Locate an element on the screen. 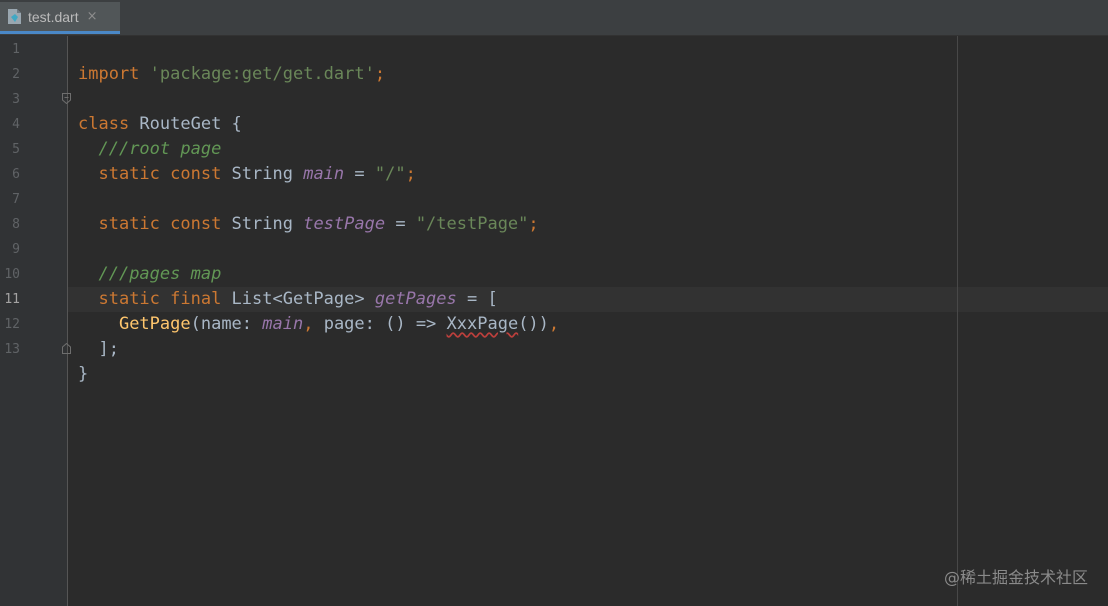 Image resolution: width=1108 pixels, height=606 pixels. line-number: 4 is located at coordinates (16, 124).